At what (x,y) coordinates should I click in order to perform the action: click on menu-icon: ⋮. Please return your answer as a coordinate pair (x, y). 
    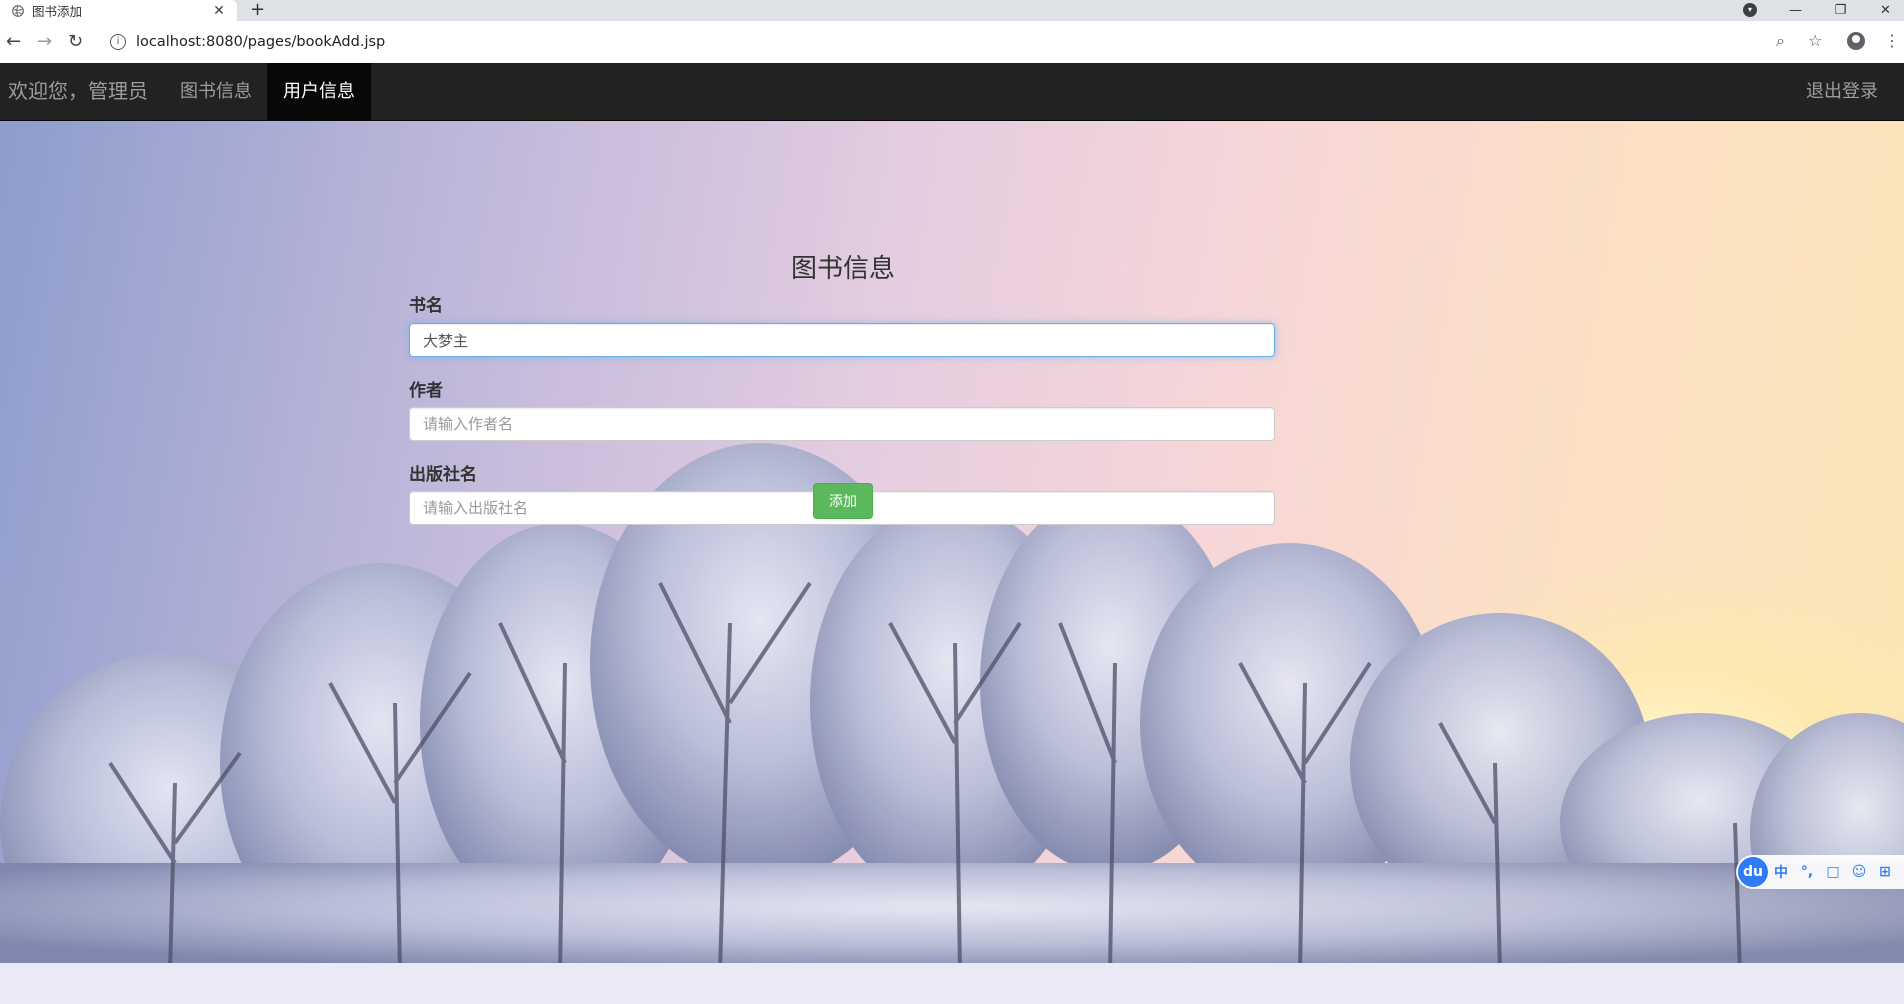
    Looking at the image, I should click on (1892, 40).